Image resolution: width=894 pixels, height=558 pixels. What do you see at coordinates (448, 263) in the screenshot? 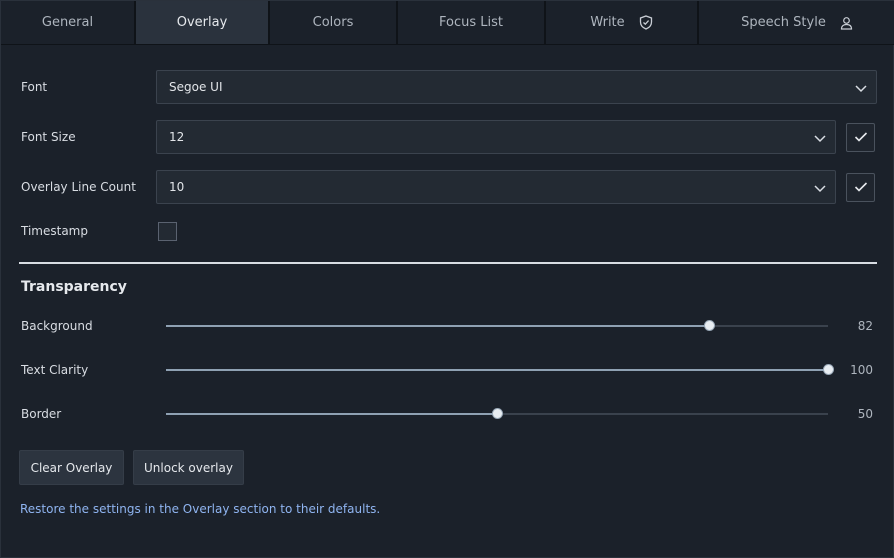
I see `section-divider` at bounding box center [448, 263].